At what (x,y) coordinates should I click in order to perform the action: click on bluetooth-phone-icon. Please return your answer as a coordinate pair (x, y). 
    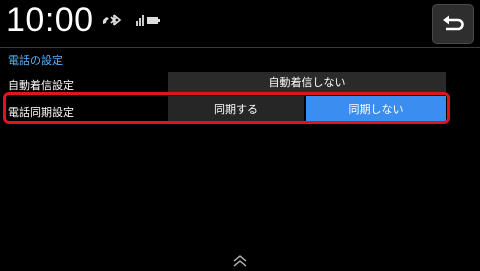
    Looking at the image, I should click on (112, 20).